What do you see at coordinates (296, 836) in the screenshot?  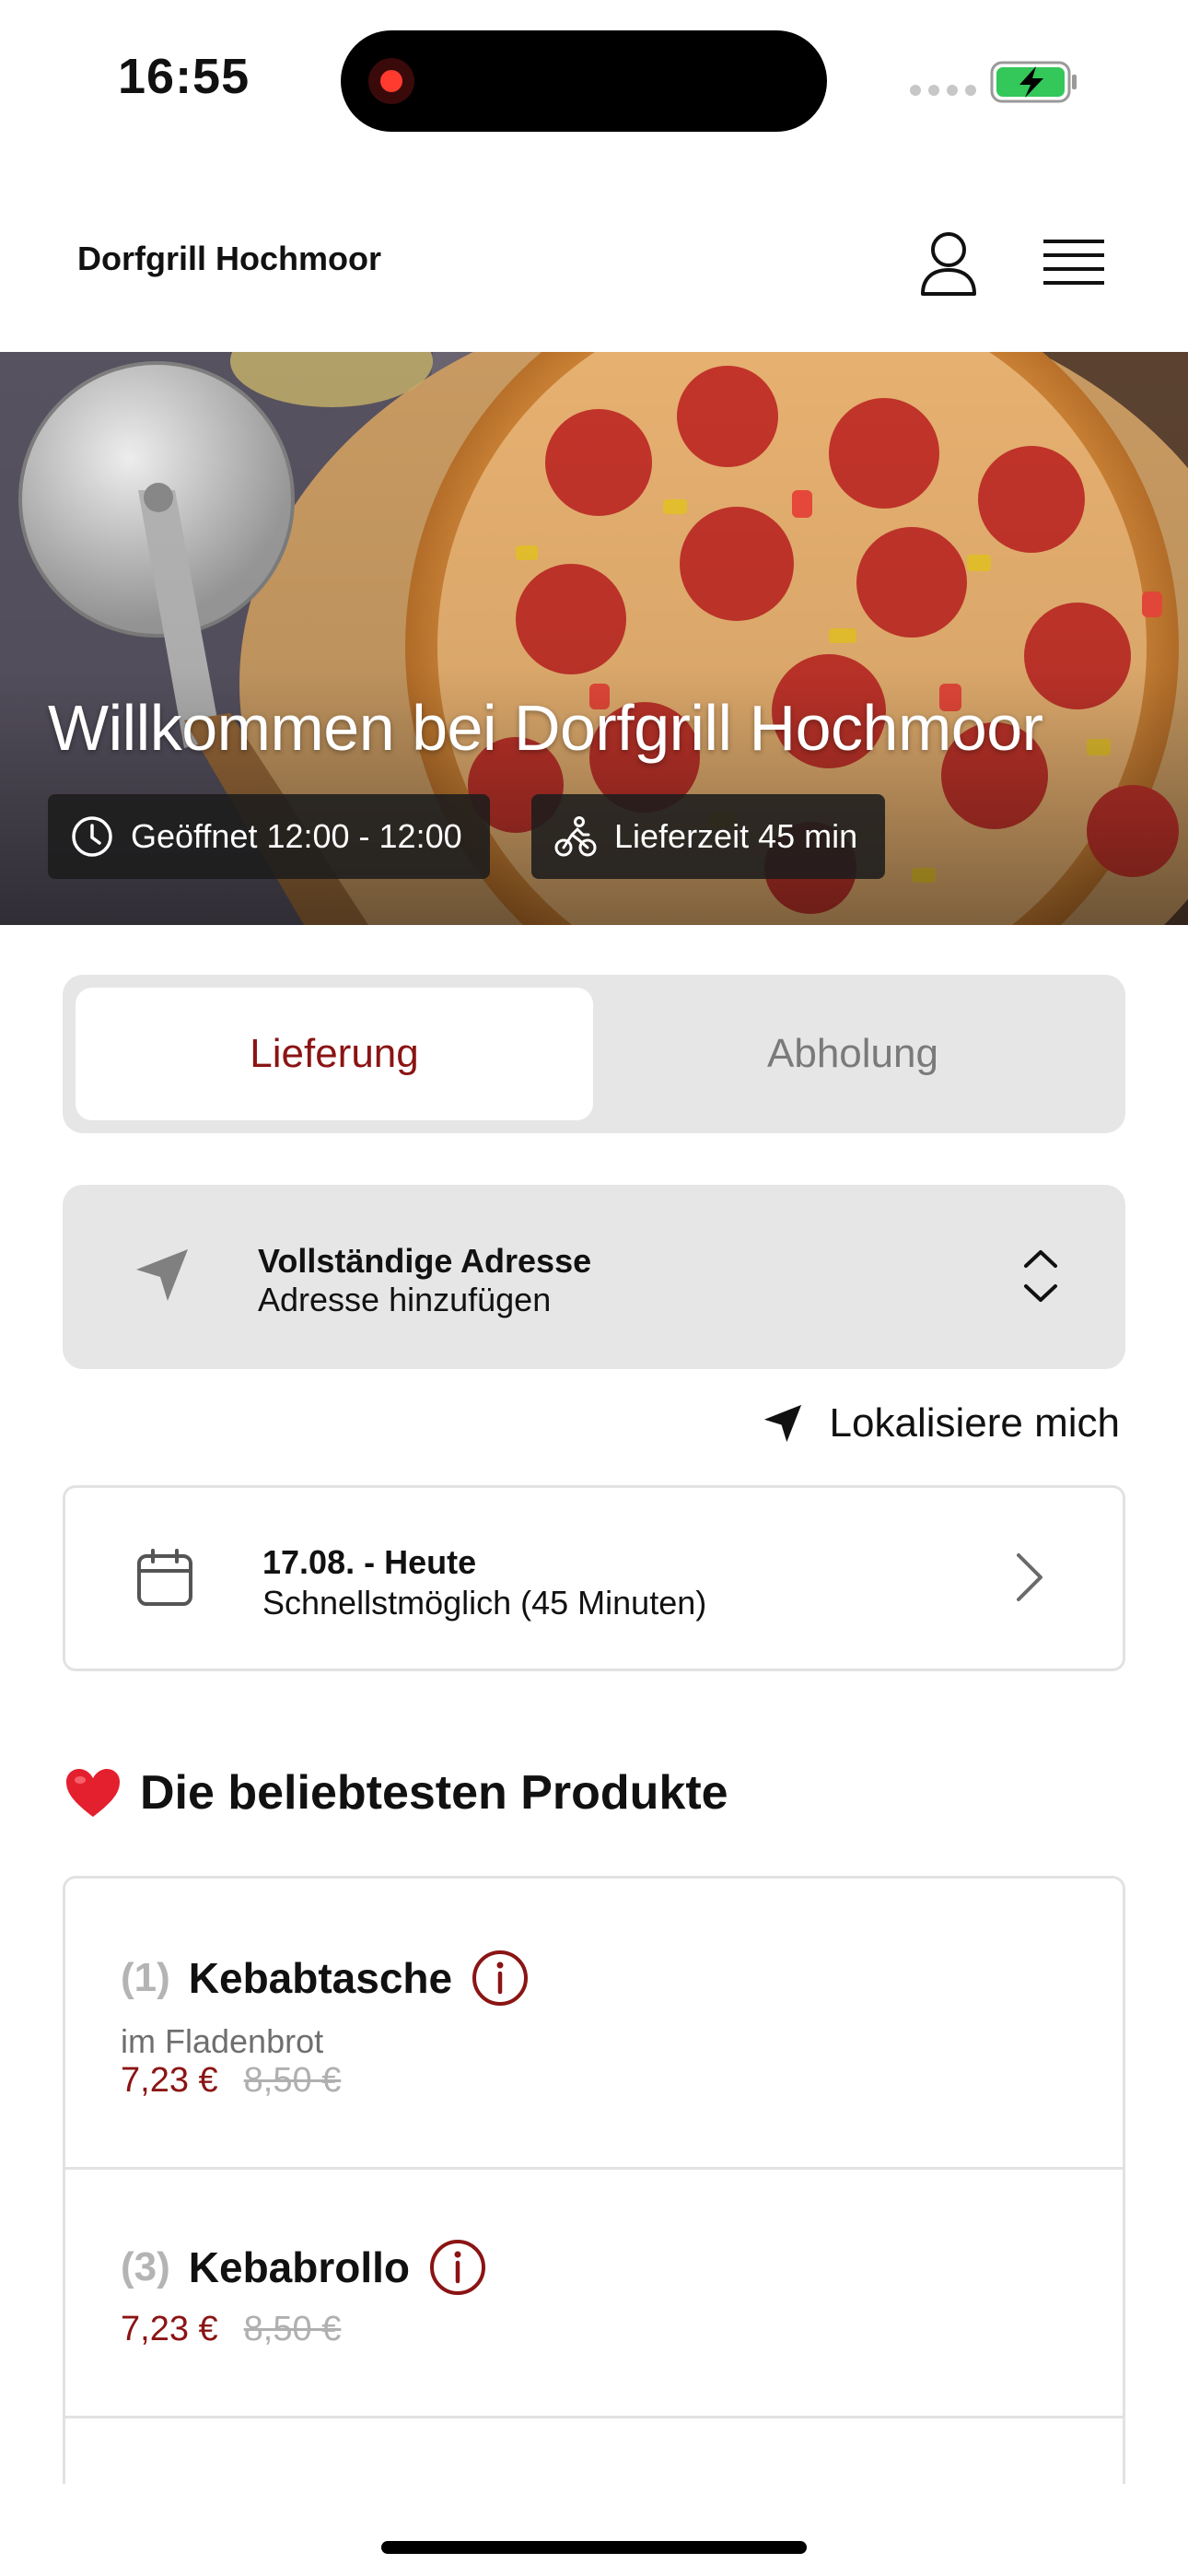 I see `opening-hours-label: Geöffnet 12:00 - 12:00` at bounding box center [296, 836].